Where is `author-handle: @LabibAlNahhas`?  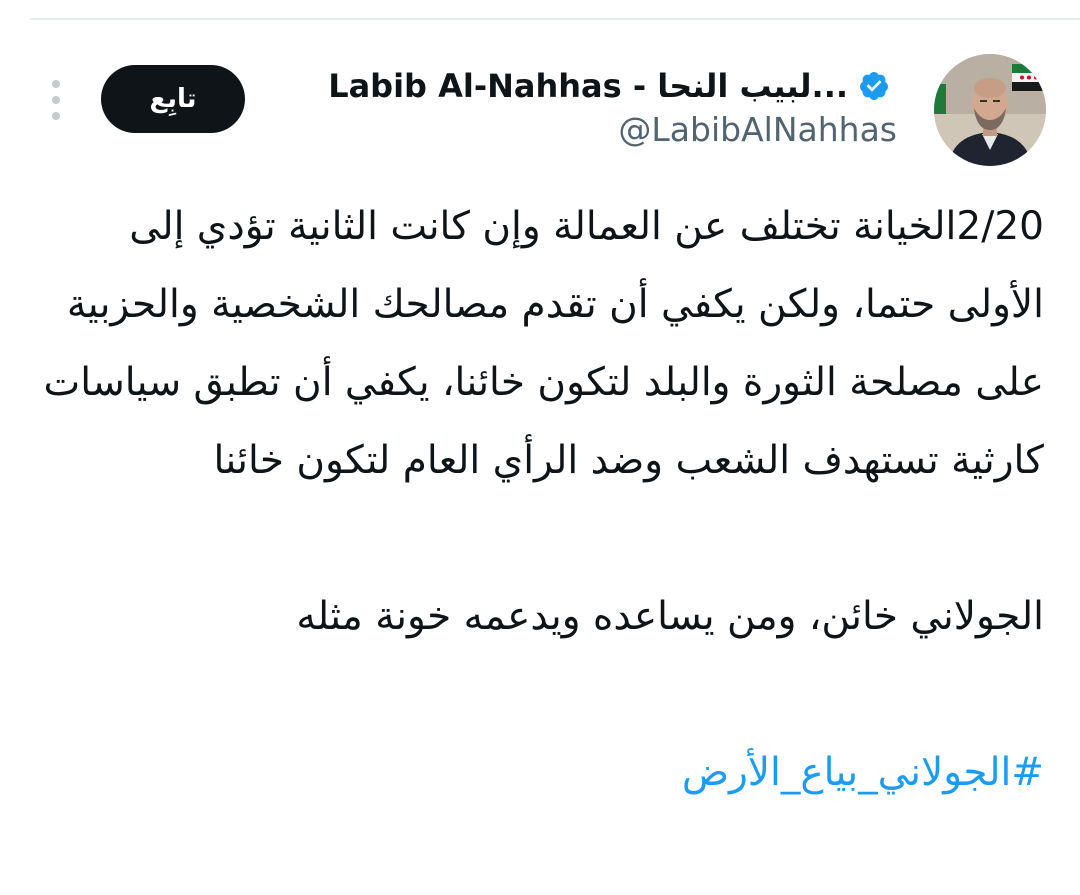
author-handle: @LabibAlNahhas is located at coordinates (757, 129).